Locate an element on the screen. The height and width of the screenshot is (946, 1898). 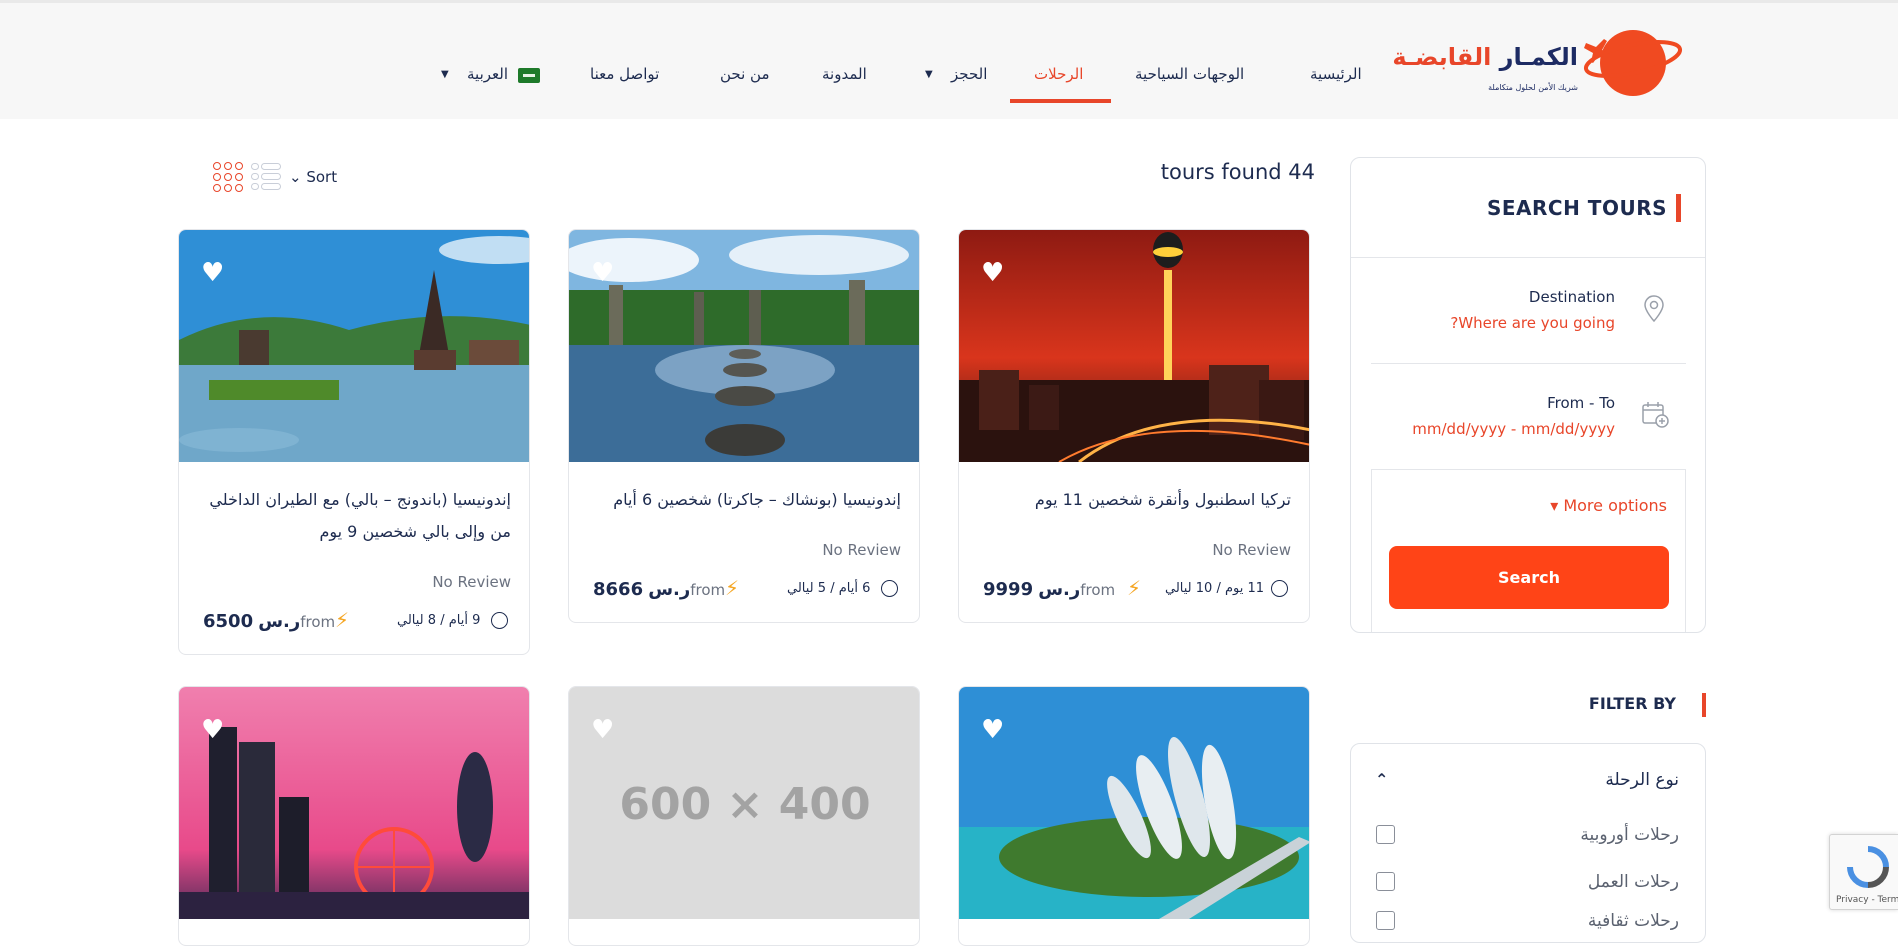
nav-about: من نحن is located at coordinates (745, 74).